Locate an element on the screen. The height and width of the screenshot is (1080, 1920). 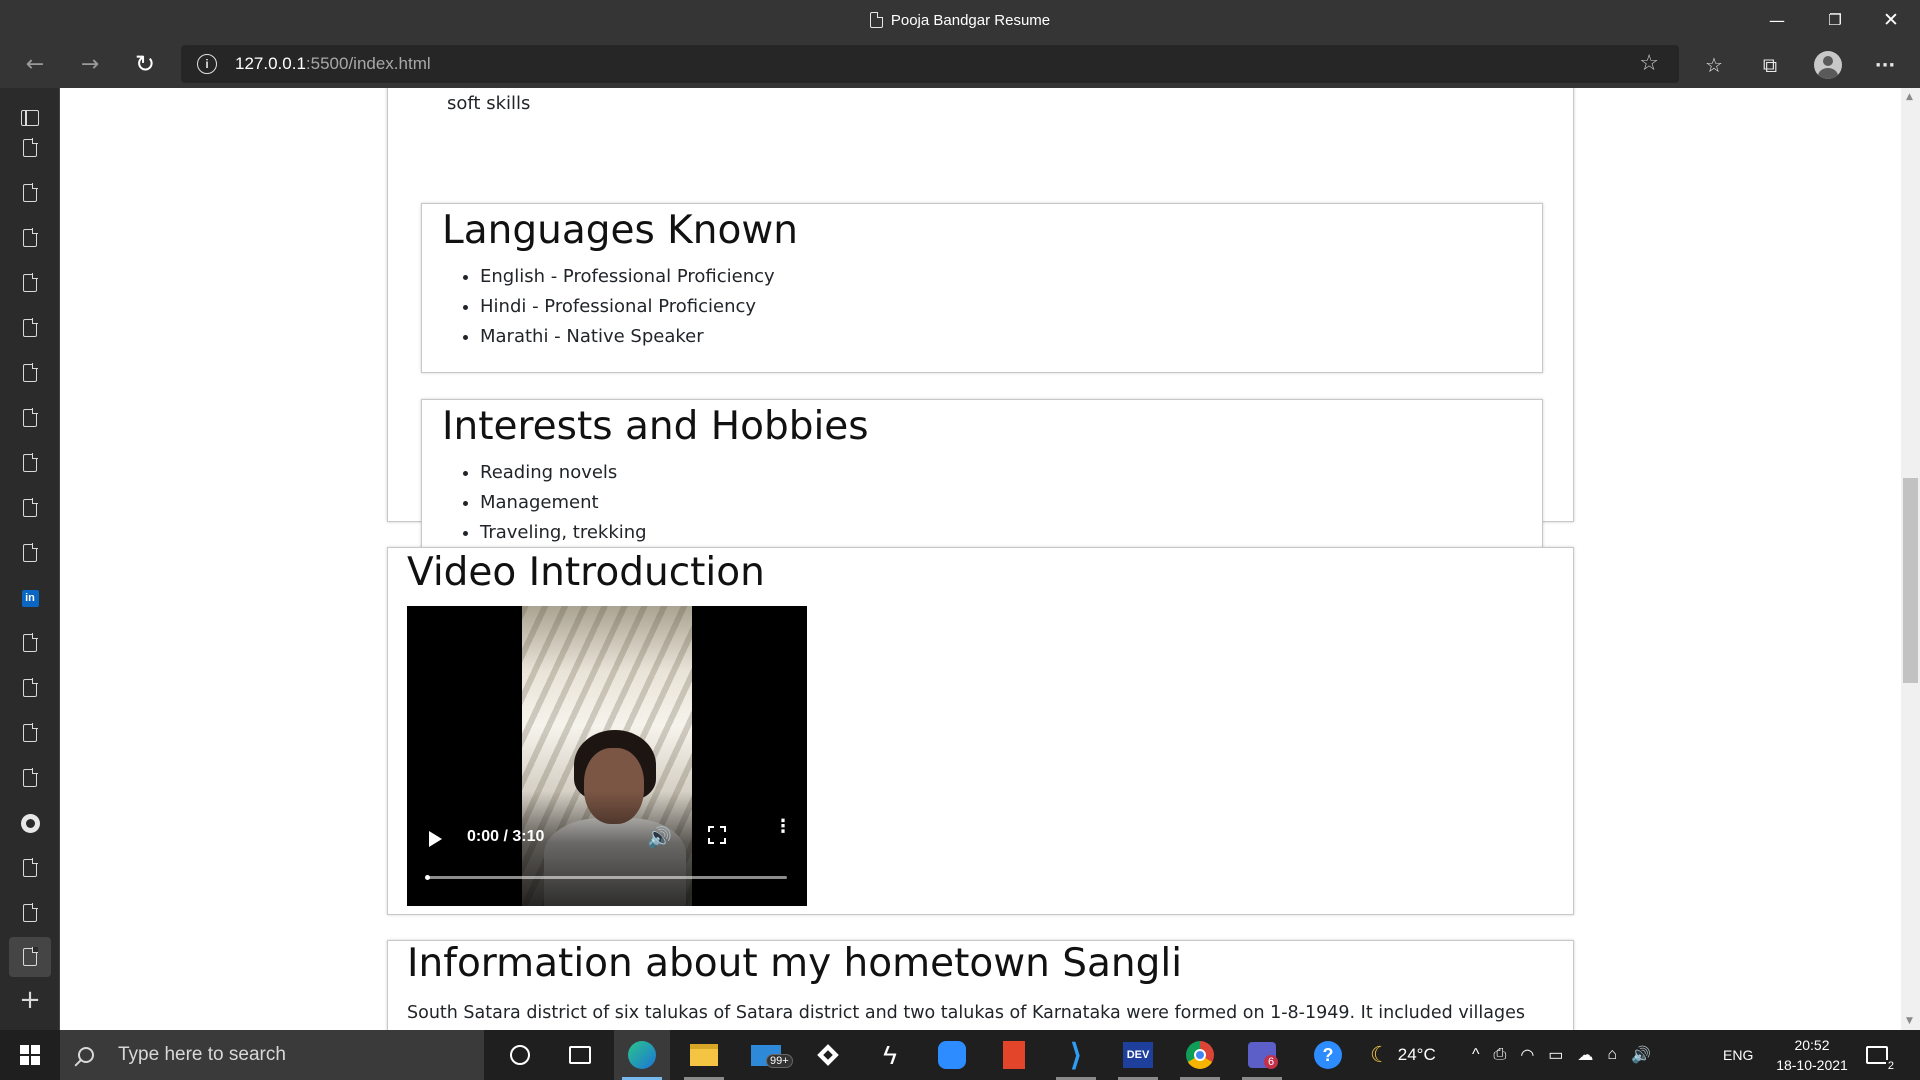
dropbox-icon is located at coordinates (828, 1055).